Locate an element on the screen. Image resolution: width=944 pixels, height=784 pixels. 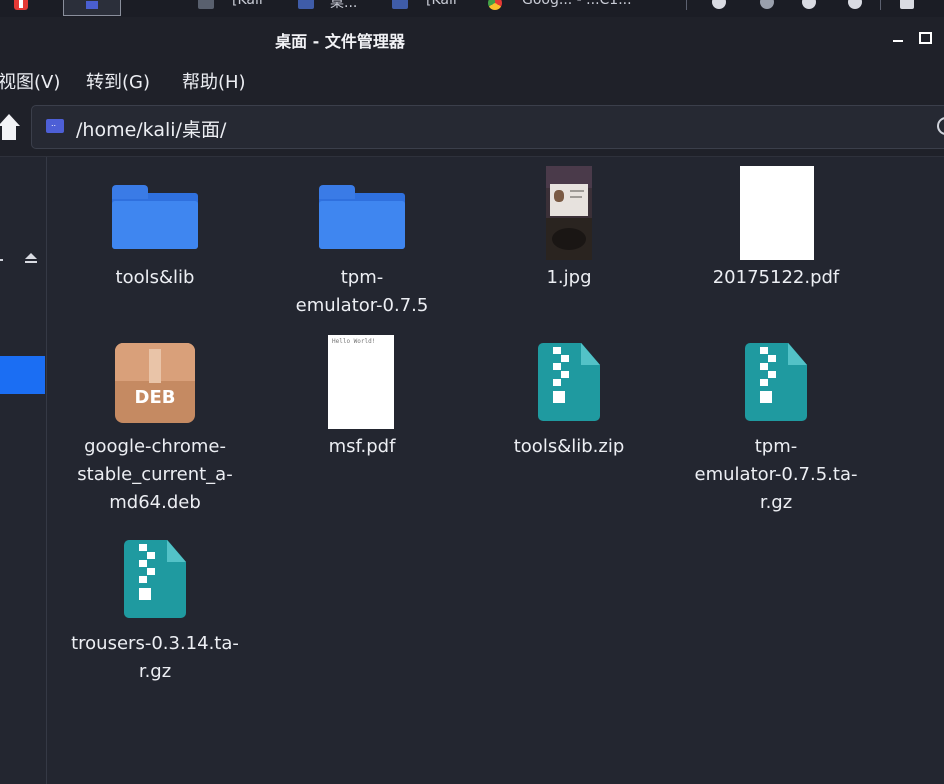
reload-icon is located at coordinates (940, 126).